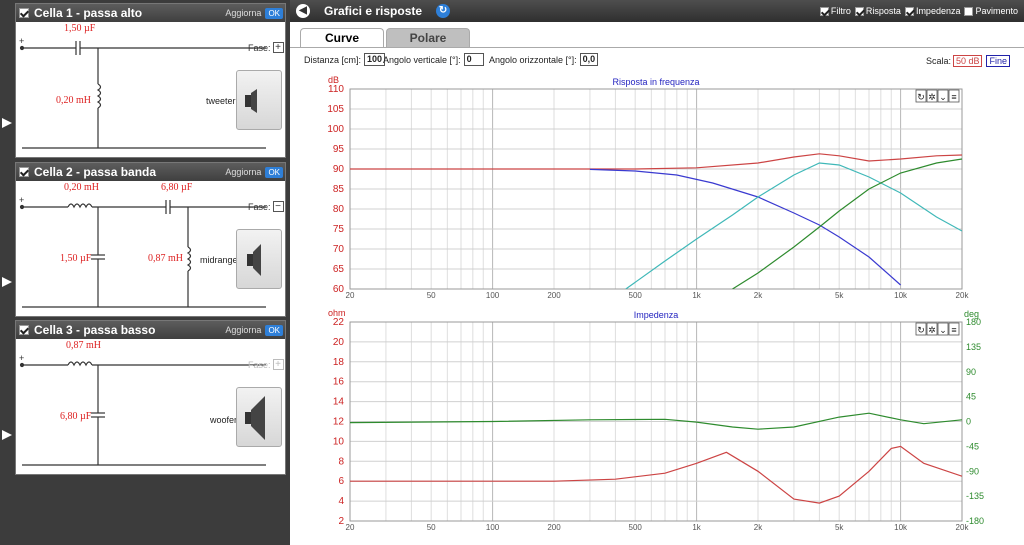 Image resolution: width=1024 pixels, height=545 pixels. Describe the element at coordinates (967, 61) in the screenshot. I see `scale-button: 50 dB` at that location.